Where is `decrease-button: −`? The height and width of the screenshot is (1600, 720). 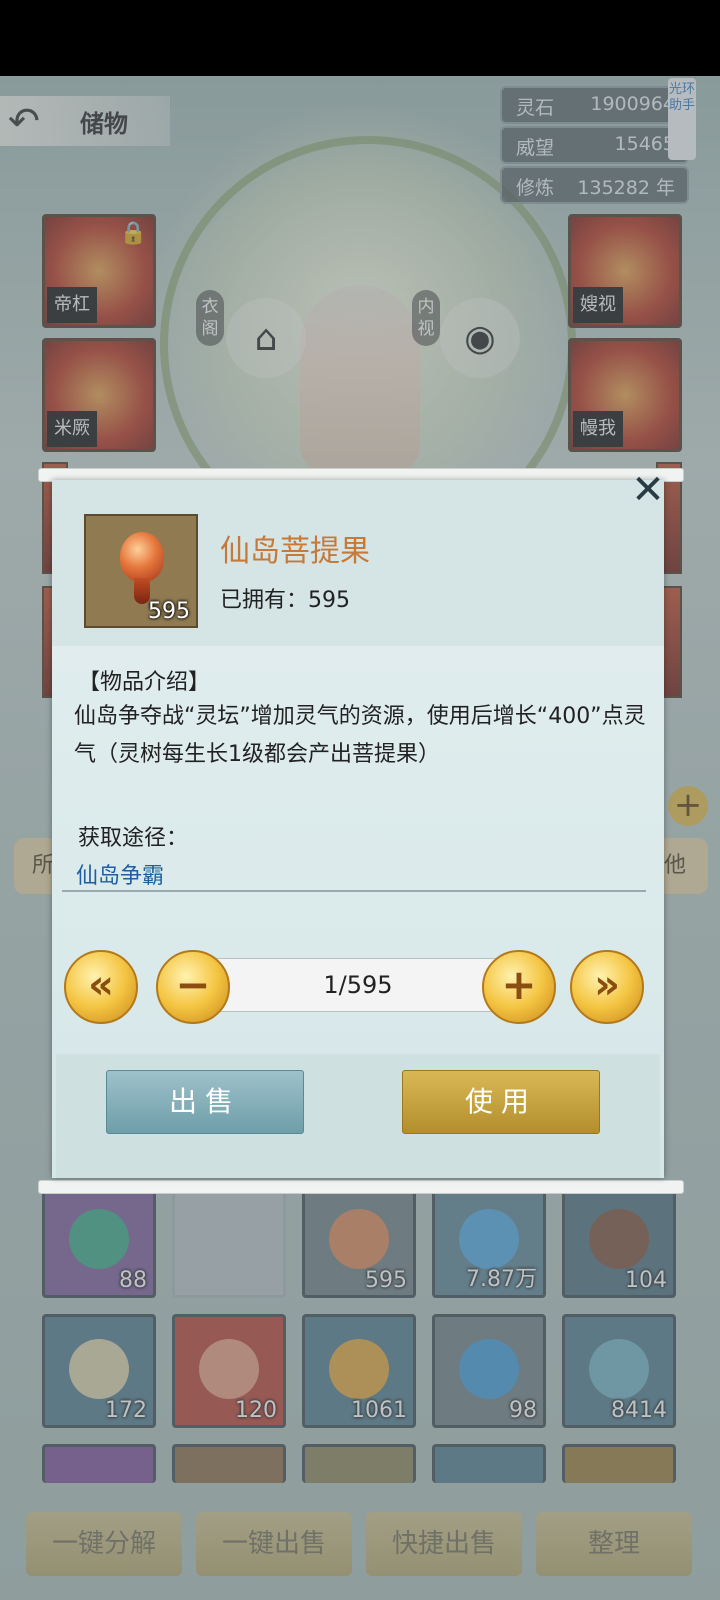
decrease-button: − is located at coordinates (193, 987).